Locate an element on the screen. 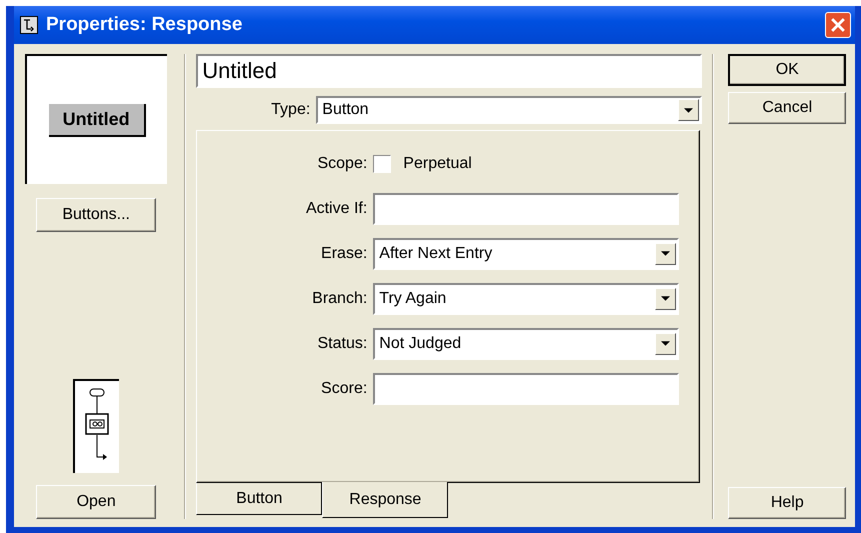 Image resolution: width=861 pixels, height=533 pixels. close-icon is located at coordinates (838, 25).